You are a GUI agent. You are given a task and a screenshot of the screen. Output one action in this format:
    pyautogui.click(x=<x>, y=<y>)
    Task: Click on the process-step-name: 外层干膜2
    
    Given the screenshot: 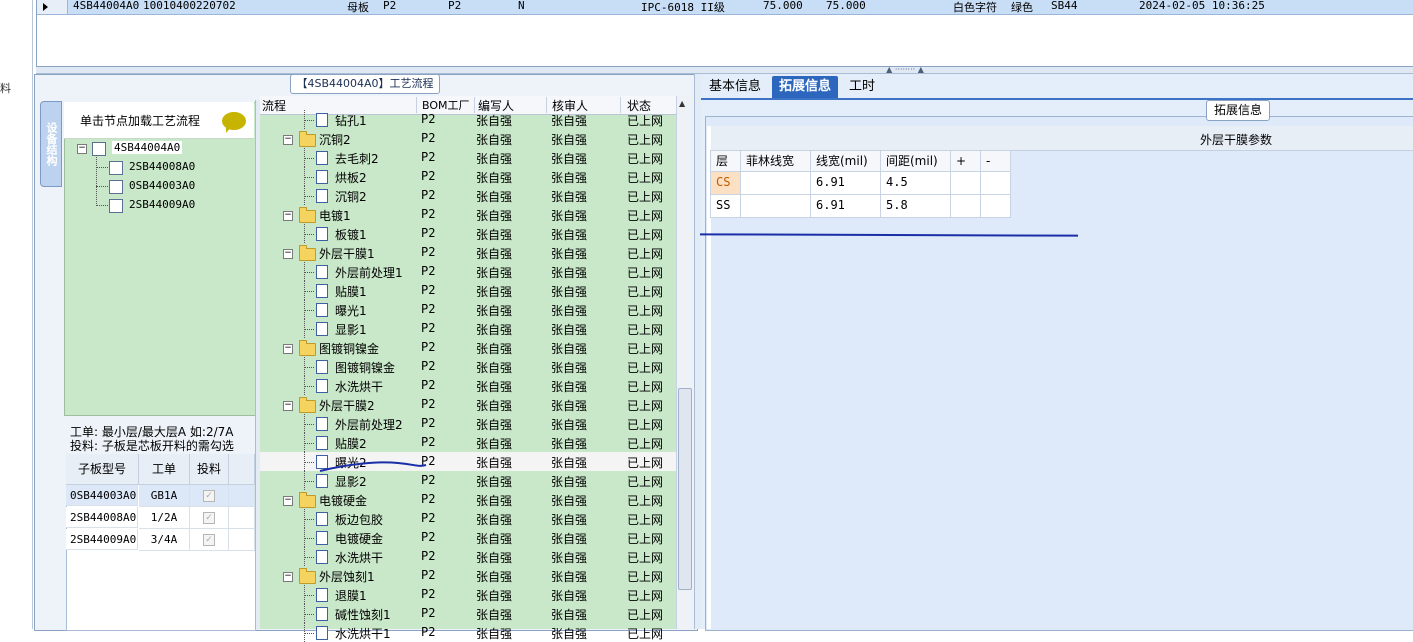 What is the action you would take?
    pyautogui.click(x=347, y=405)
    